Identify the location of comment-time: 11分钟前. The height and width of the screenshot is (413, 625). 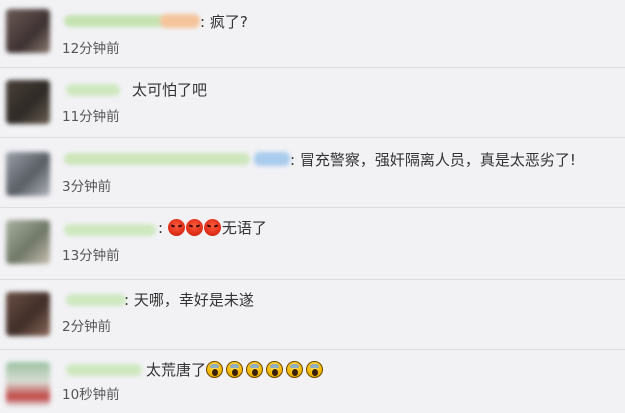
(91, 117).